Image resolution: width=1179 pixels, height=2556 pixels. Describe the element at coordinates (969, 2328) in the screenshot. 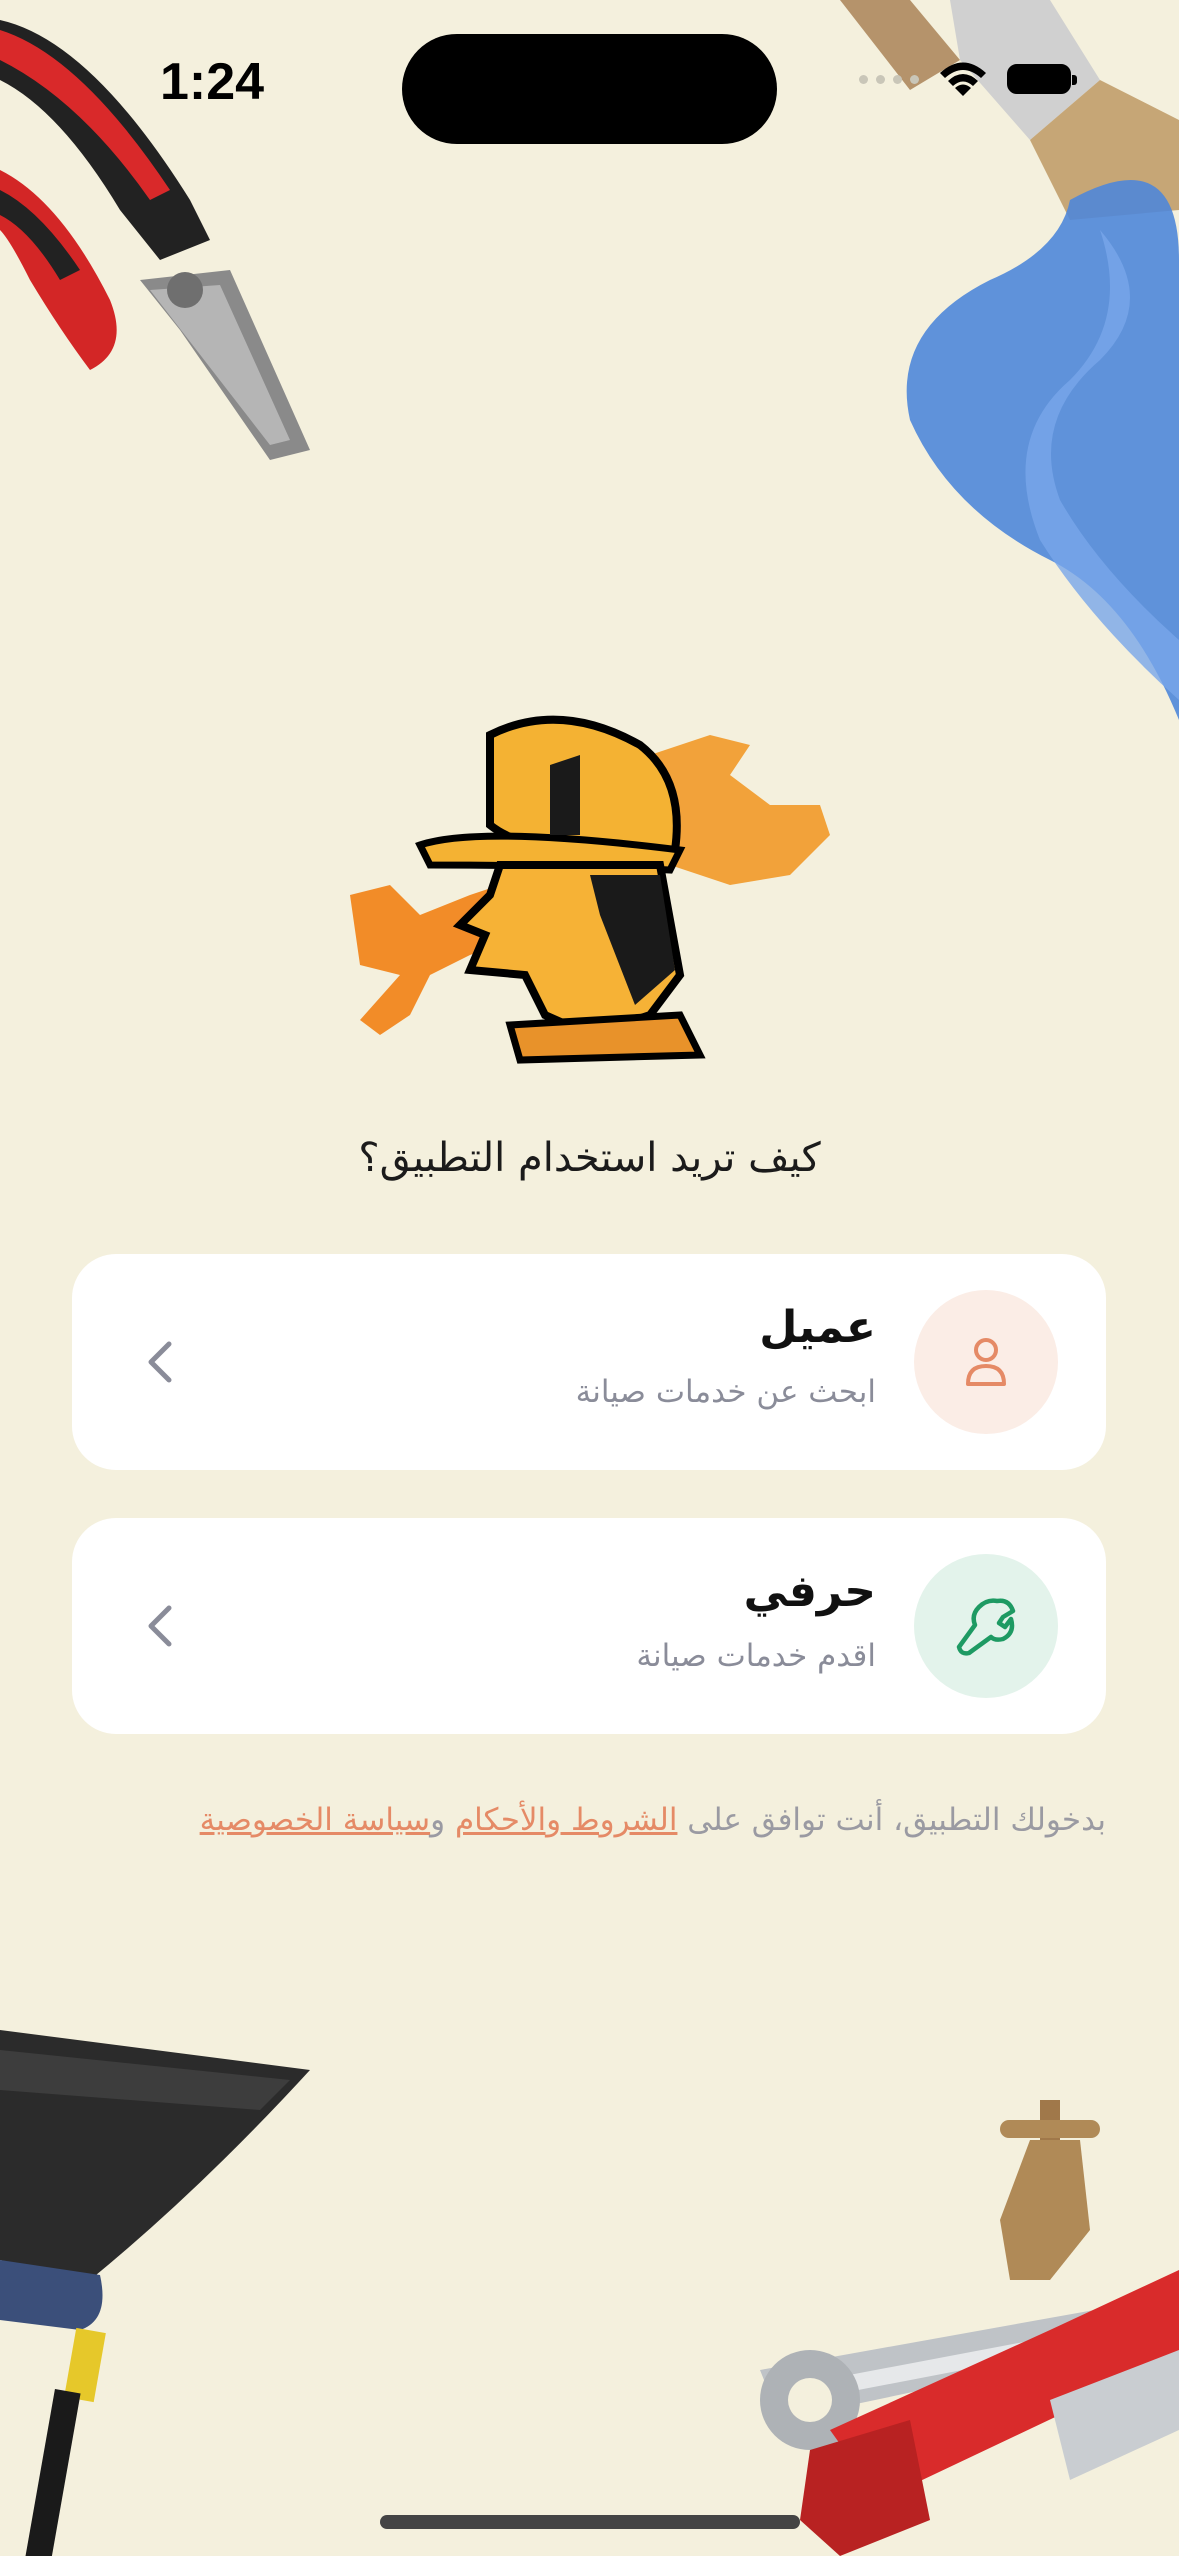

I see `plumbing-tools-illustration` at that location.